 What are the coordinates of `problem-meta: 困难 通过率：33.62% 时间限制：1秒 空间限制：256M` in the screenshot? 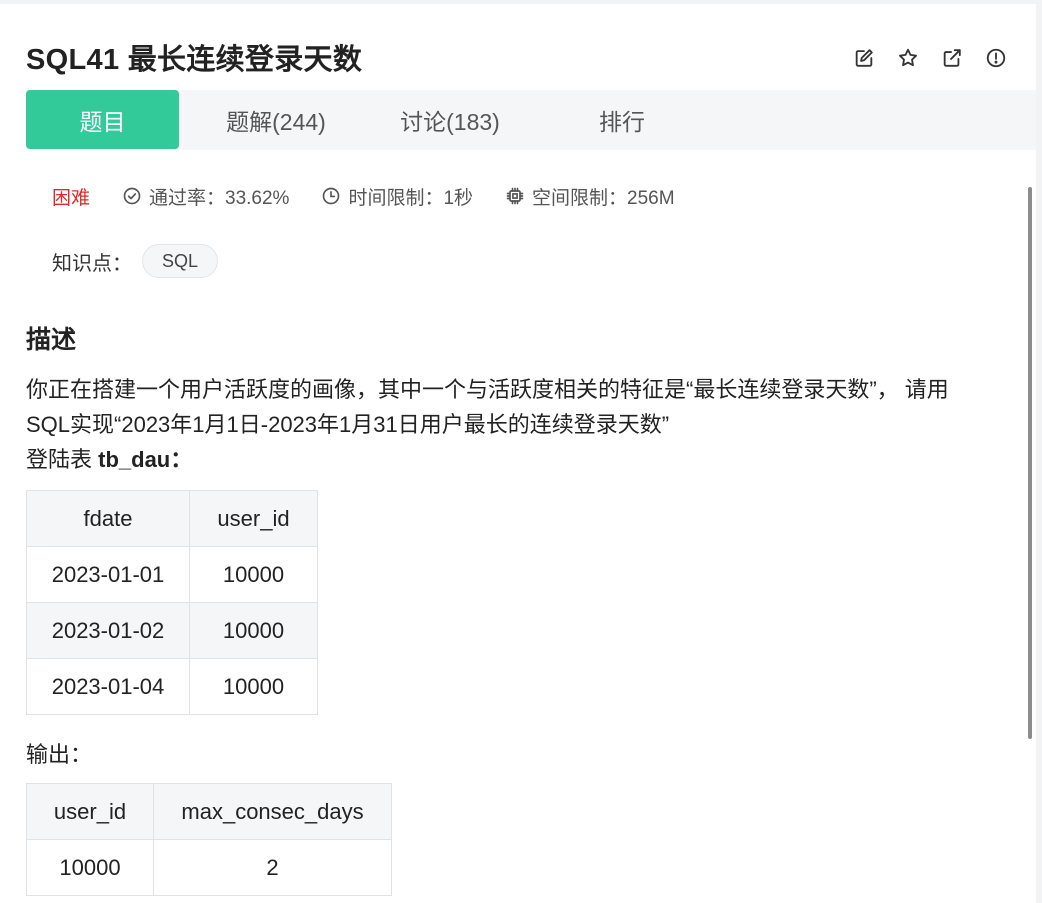 It's located at (379, 196).